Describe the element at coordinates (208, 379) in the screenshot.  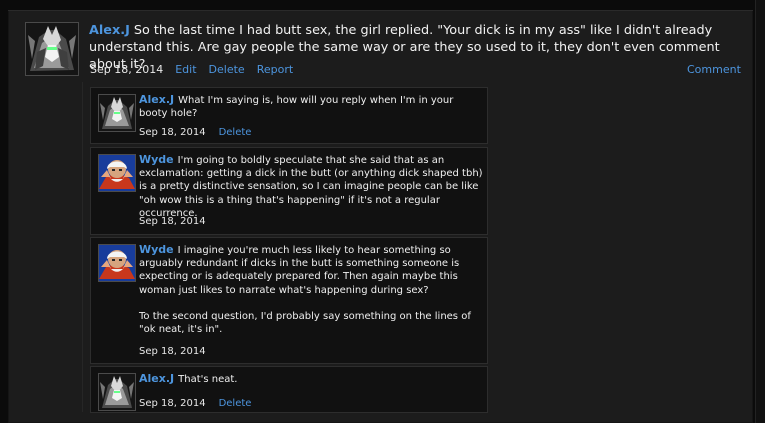
I see `reply-message: That's neat.` at that location.